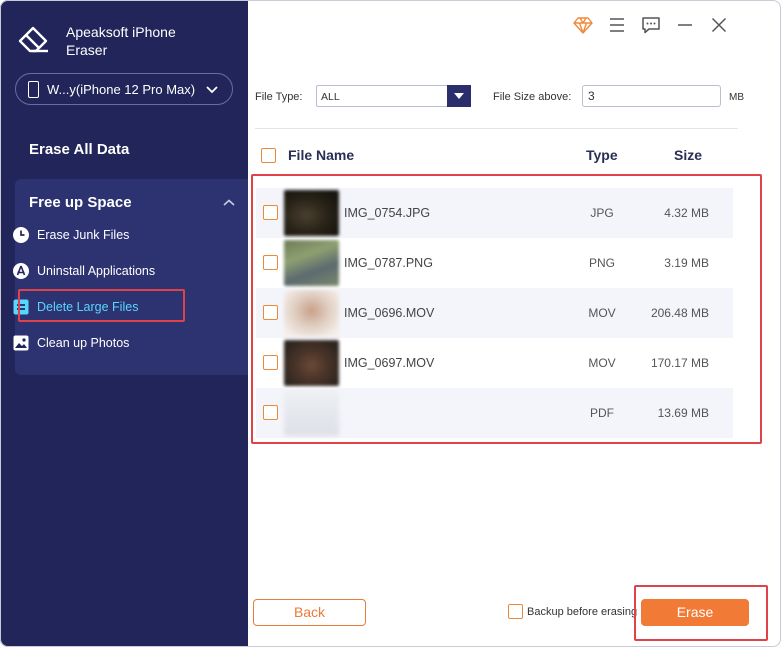 The height and width of the screenshot is (647, 781). What do you see at coordinates (602, 213) in the screenshot?
I see `file-type: JPG` at bounding box center [602, 213].